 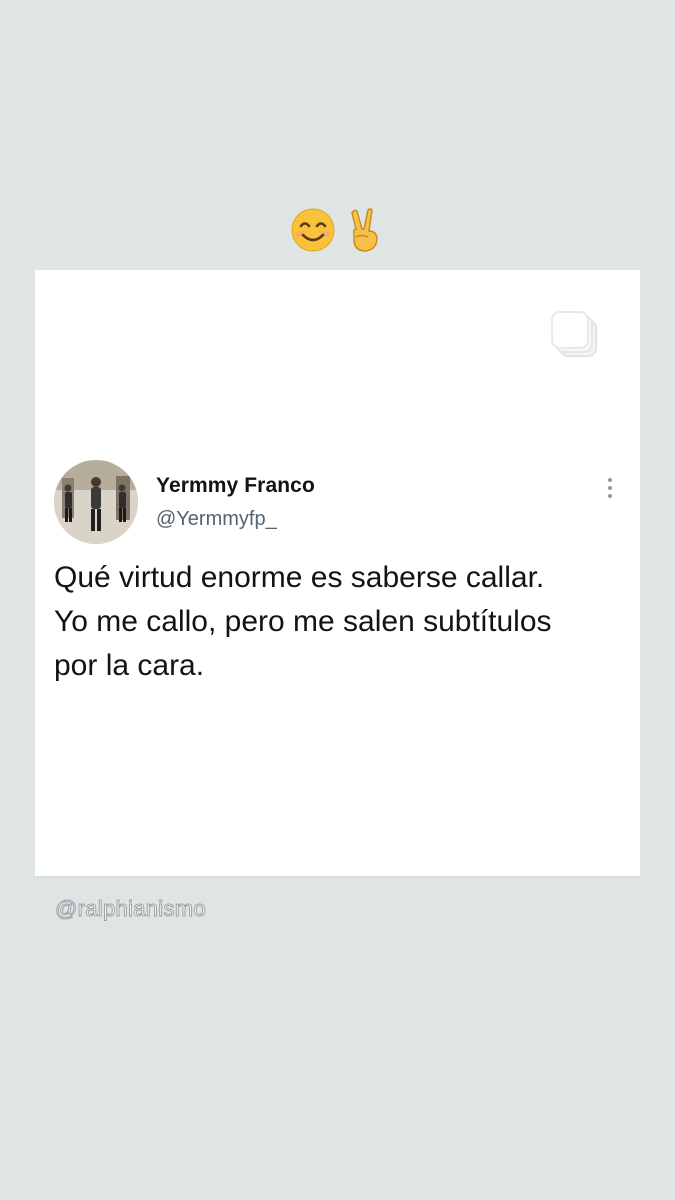 What do you see at coordinates (129, 665) in the screenshot?
I see `tweet-text-line: por la cara.` at bounding box center [129, 665].